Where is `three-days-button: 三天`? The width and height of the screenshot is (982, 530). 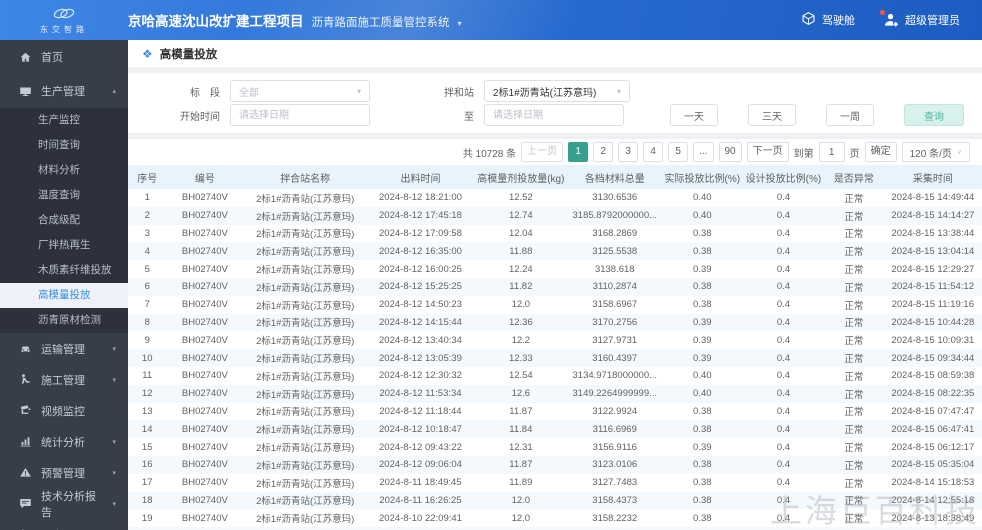
three-days-button: 三天 is located at coordinates (772, 115).